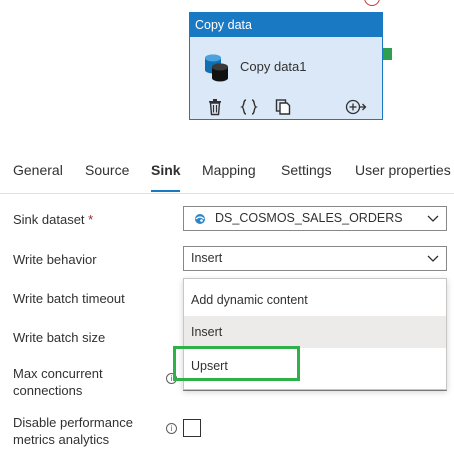 The width and height of the screenshot is (454, 457). What do you see at coordinates (273, 66) in the screenshot?
I see `activity-name: Copy data1` at bounding box center [273, 66].